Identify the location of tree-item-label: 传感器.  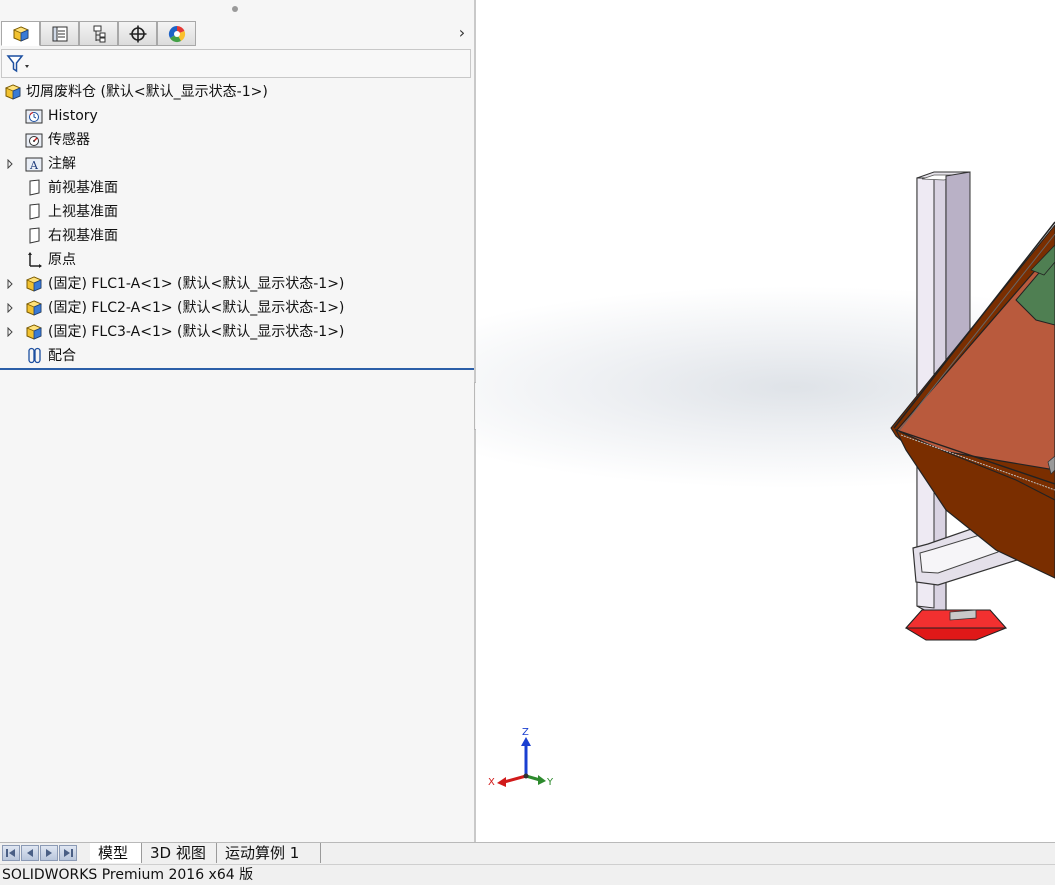
(69, 140).